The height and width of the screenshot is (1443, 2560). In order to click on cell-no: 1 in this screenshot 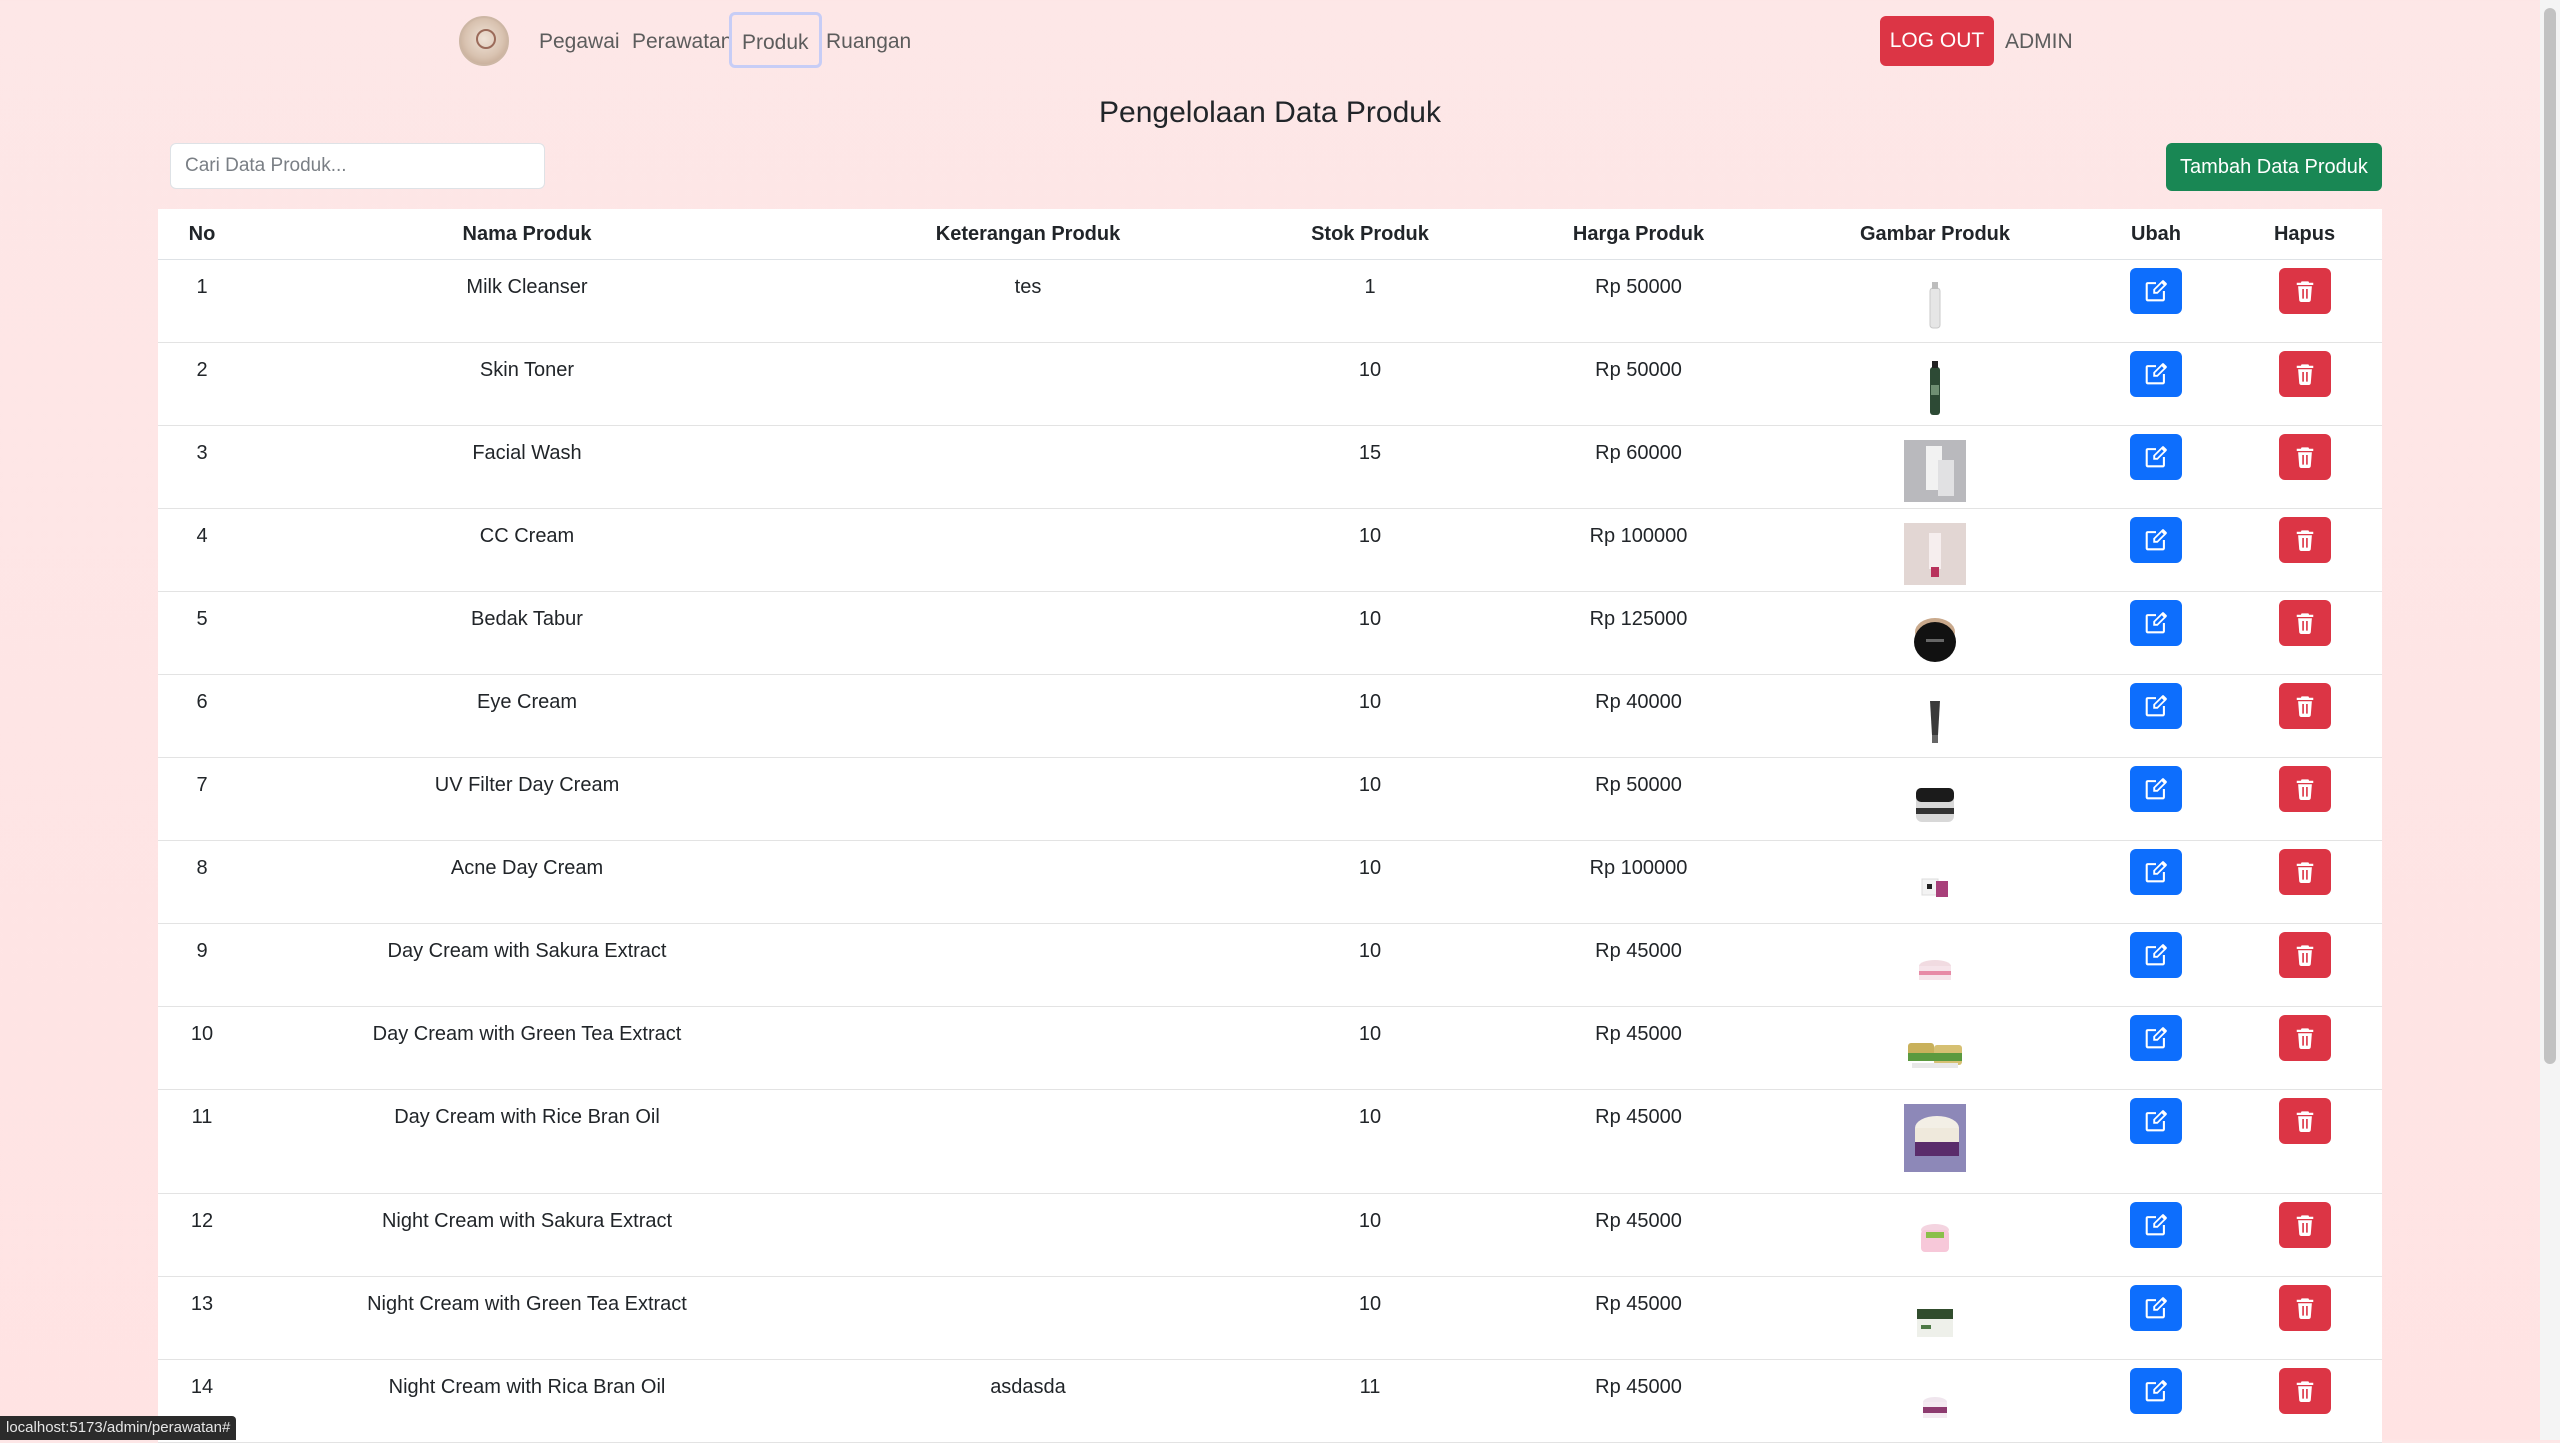, I will do `click(202, 301)`.